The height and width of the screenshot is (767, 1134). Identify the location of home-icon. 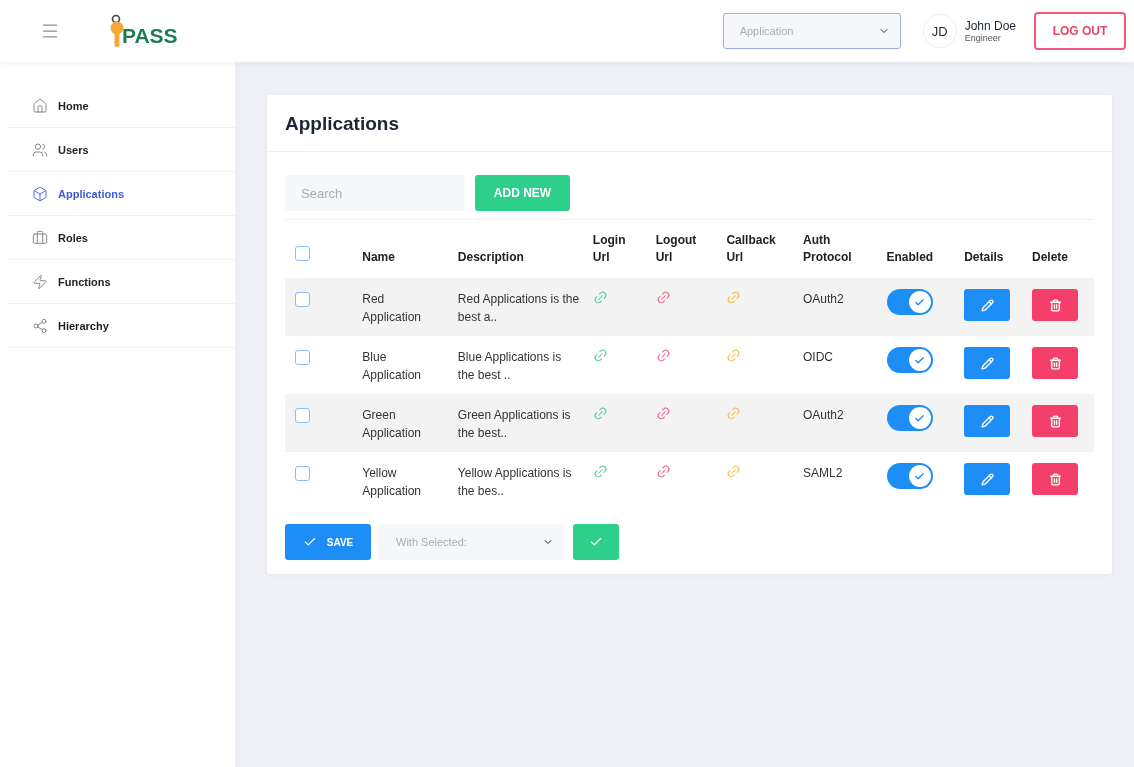
(40, 105).